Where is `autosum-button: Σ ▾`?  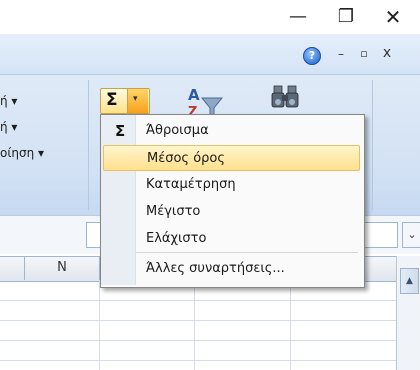
autosum-button: Σ ▾ is located at coordinates (125, 101).